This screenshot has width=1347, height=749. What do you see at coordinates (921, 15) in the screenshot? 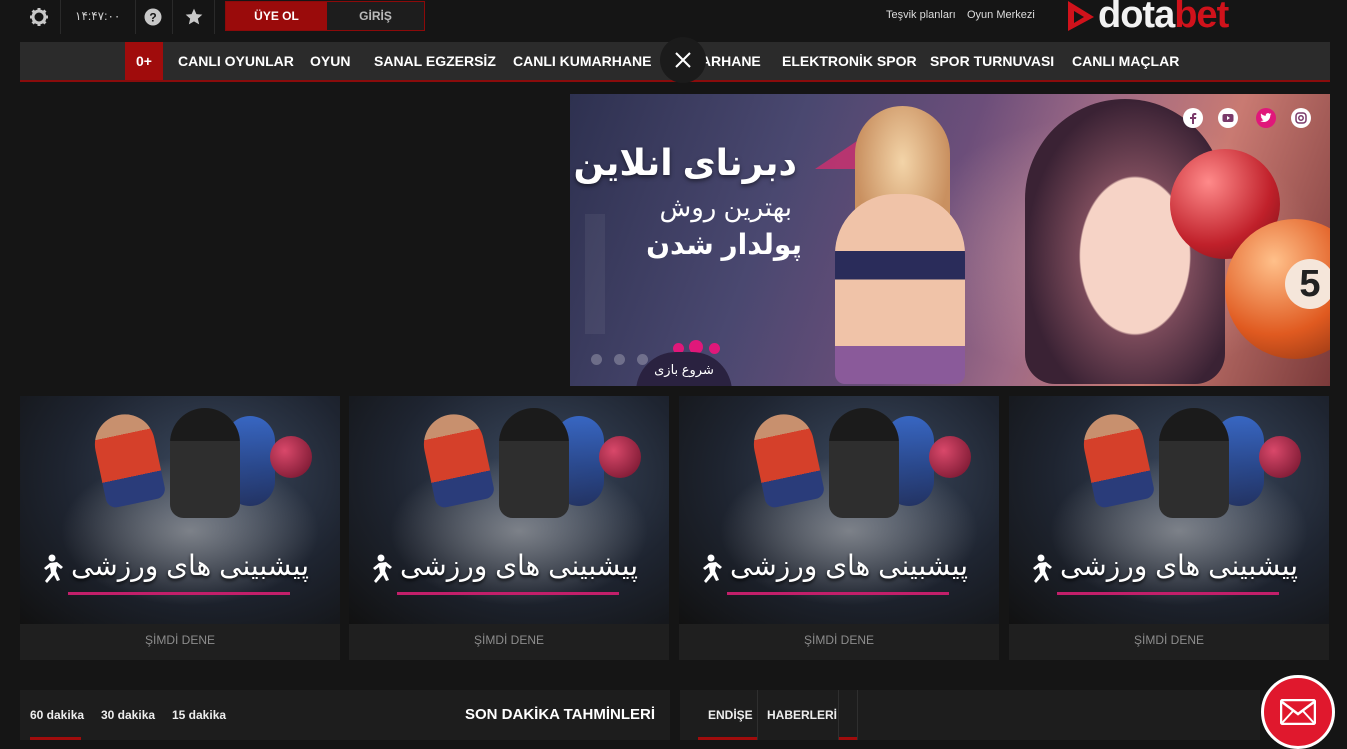
I see `incentive-plans-link: Teşvik planları` at bounding box center [921, 15].